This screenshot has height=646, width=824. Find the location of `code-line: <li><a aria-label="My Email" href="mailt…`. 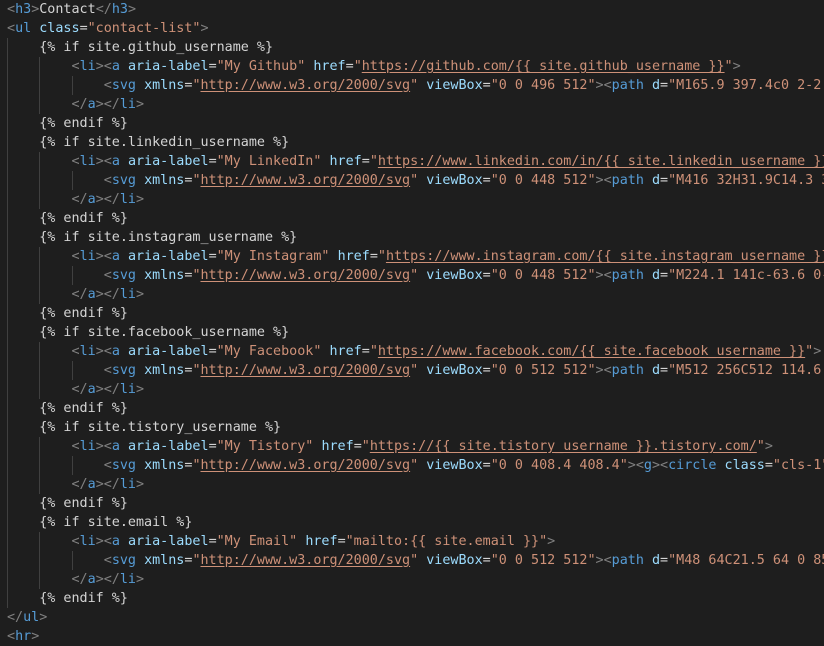

code-line: <li><a aria-label="My Email" href="mailt… is located at coordinates (412, 541).